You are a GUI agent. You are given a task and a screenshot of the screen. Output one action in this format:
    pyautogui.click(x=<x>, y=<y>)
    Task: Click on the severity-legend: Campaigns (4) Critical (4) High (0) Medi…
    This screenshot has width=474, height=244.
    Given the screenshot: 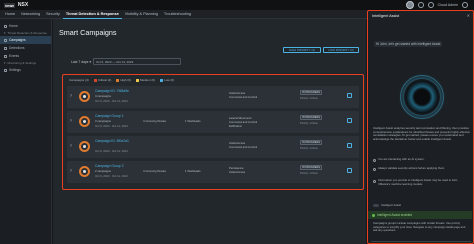 What is the action you would take?
    pyautogui.click(x=121, y=80)
    